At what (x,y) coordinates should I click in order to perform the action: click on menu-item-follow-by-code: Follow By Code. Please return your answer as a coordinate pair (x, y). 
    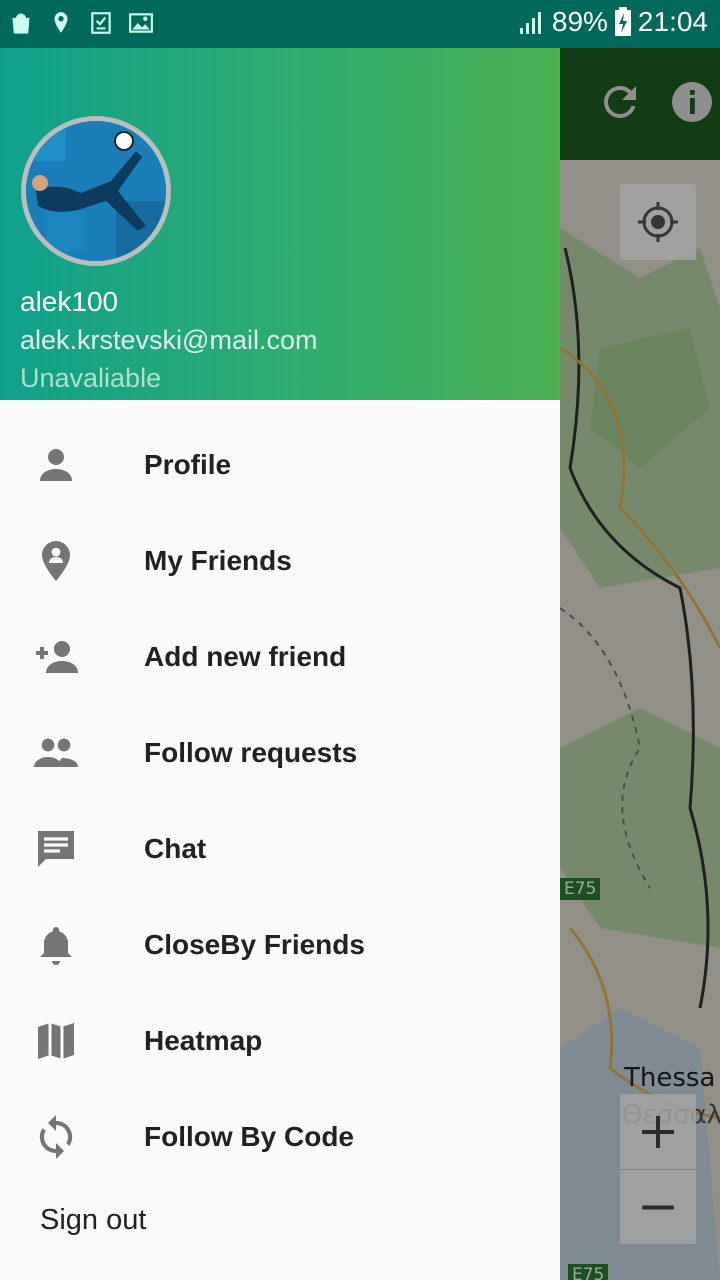
    Looking at the image, I should click on (280, 1137).